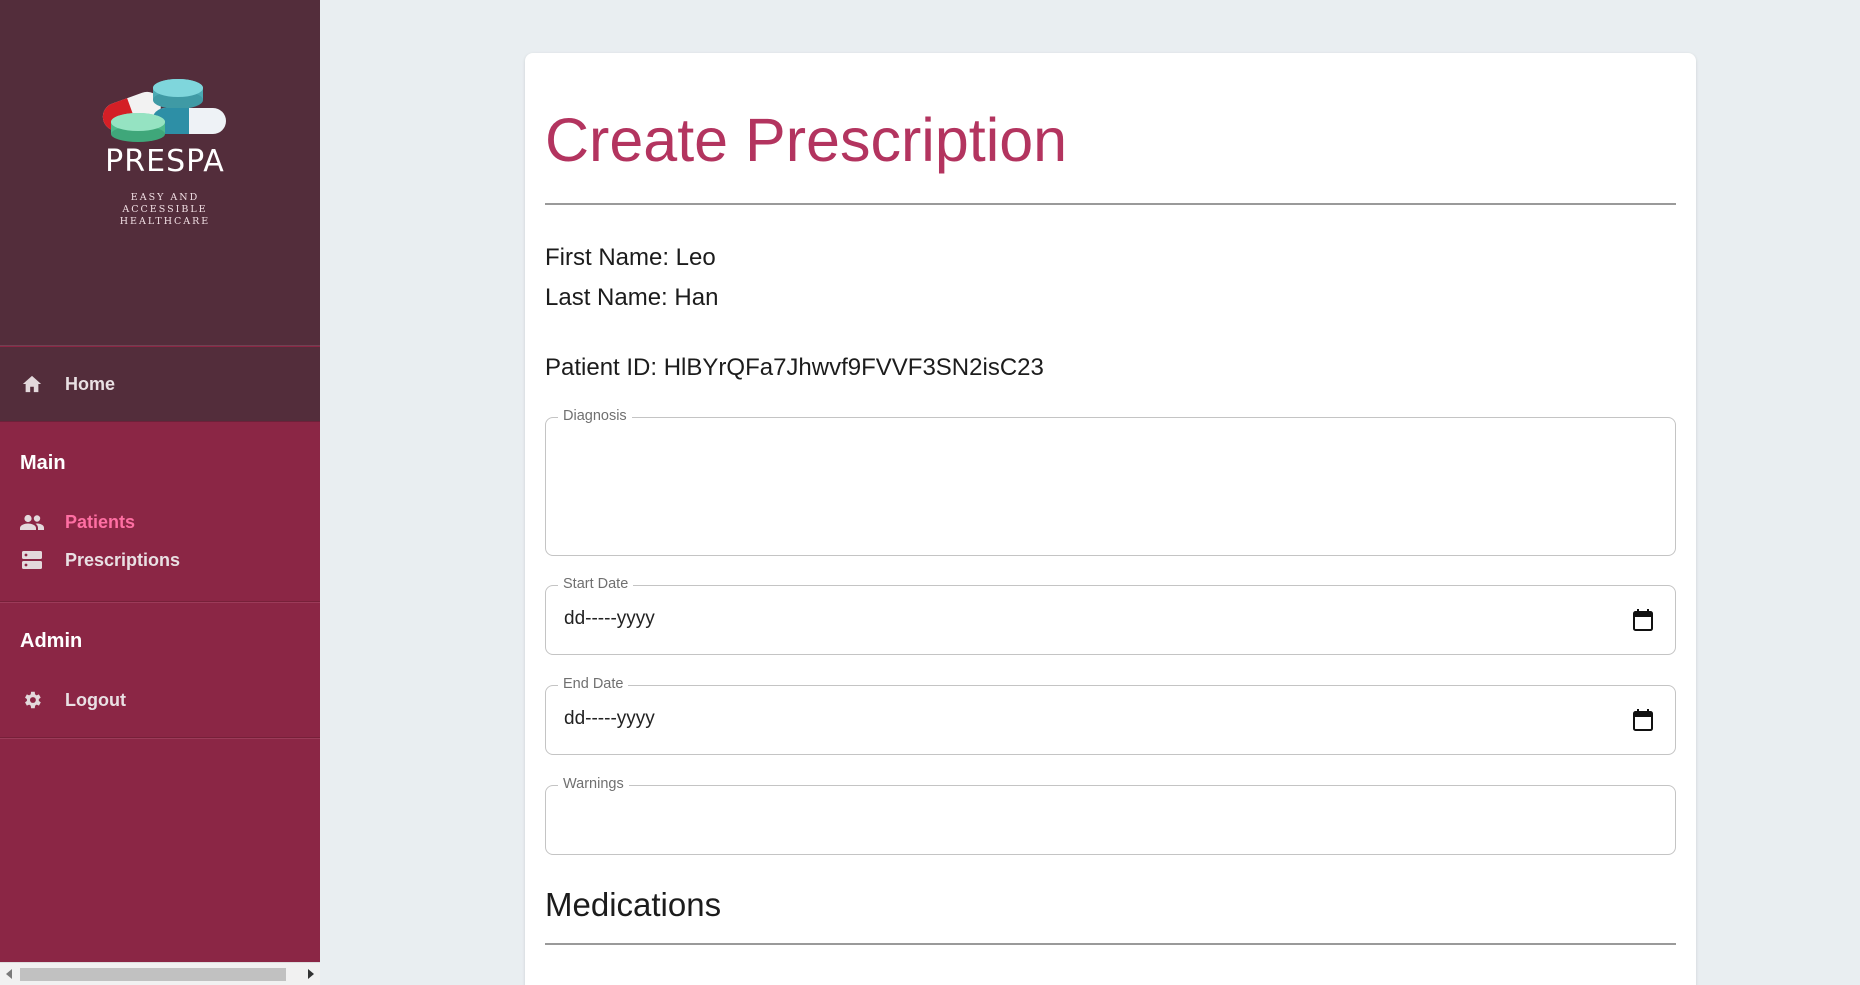 This screenshot has width=1860, height=985. Describe the element at coordinates (1110, 815) in the screenshot. I see `warnings-field: Warnings` at that location.